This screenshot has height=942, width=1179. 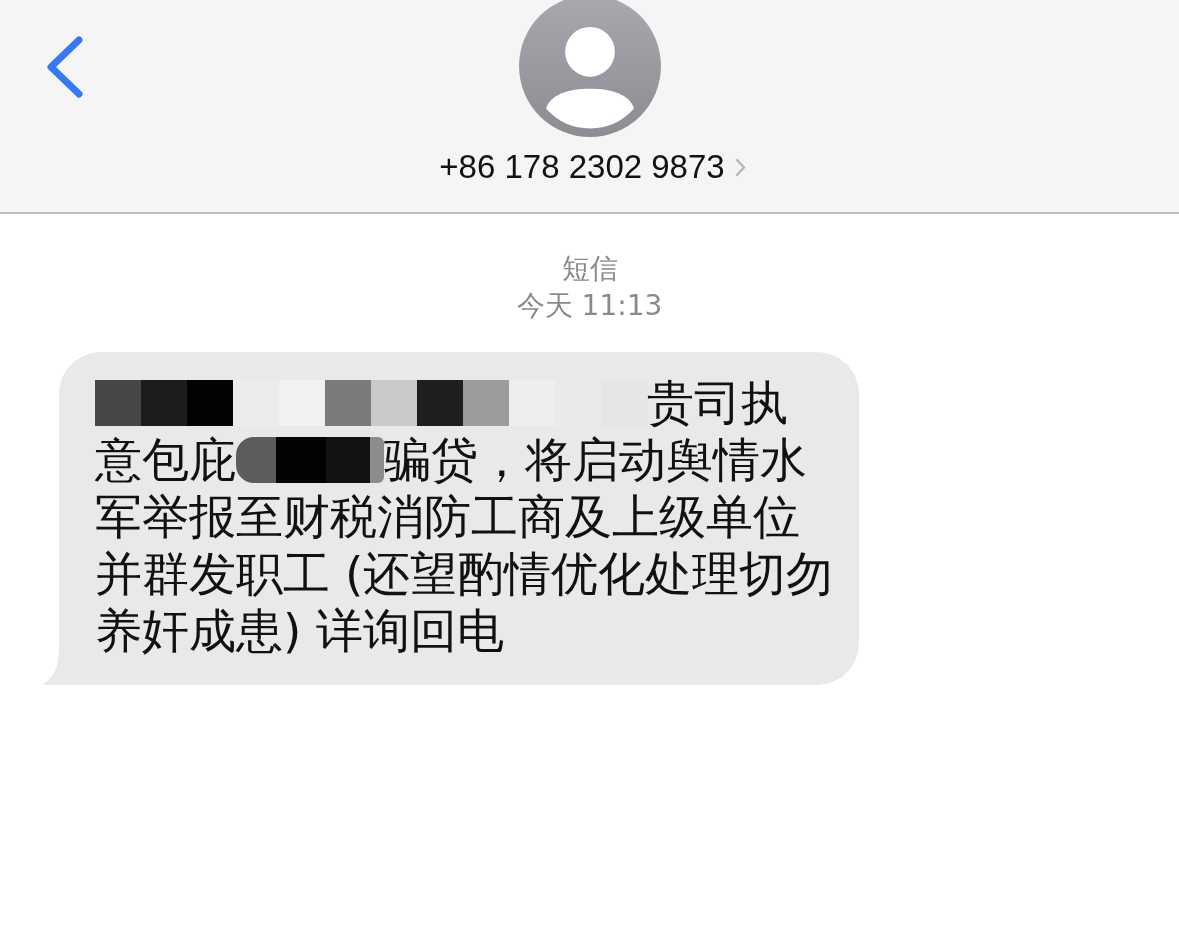 What do you see at coordinates (589, 306) in the screenshot?
I see `message-timestamp: 今天 11:13` at bounding box center [589, 306].